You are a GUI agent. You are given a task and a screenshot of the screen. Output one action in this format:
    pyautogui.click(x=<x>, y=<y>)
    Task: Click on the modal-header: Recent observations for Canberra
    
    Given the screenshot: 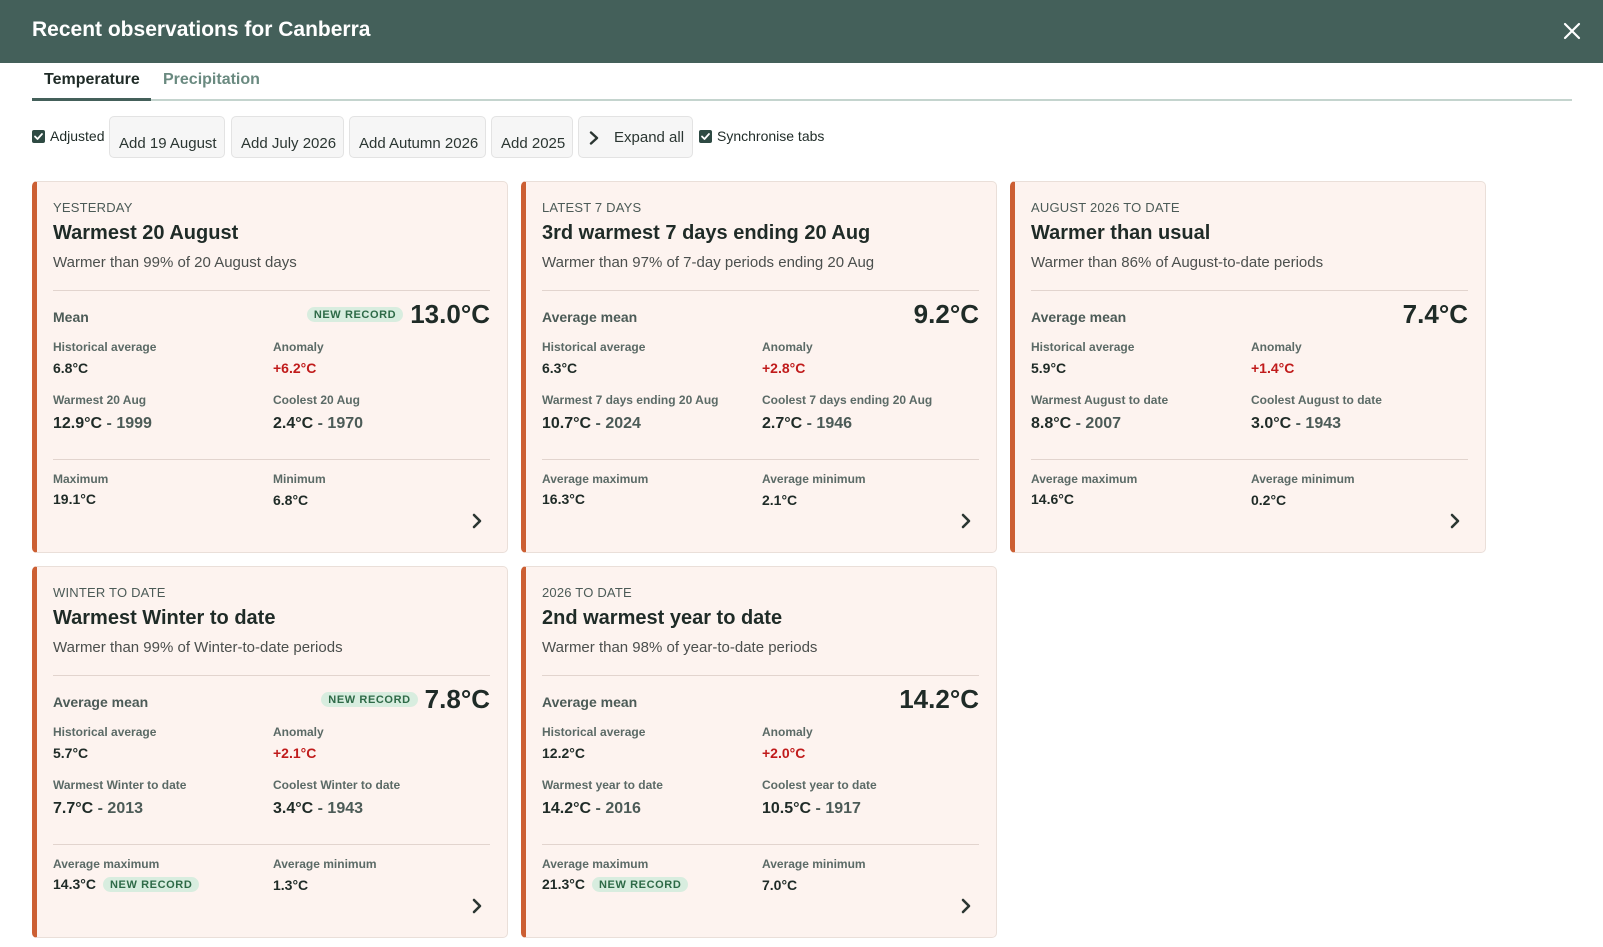 What is the action you would take?
    pyautogui.click(x=801, y=31)
    